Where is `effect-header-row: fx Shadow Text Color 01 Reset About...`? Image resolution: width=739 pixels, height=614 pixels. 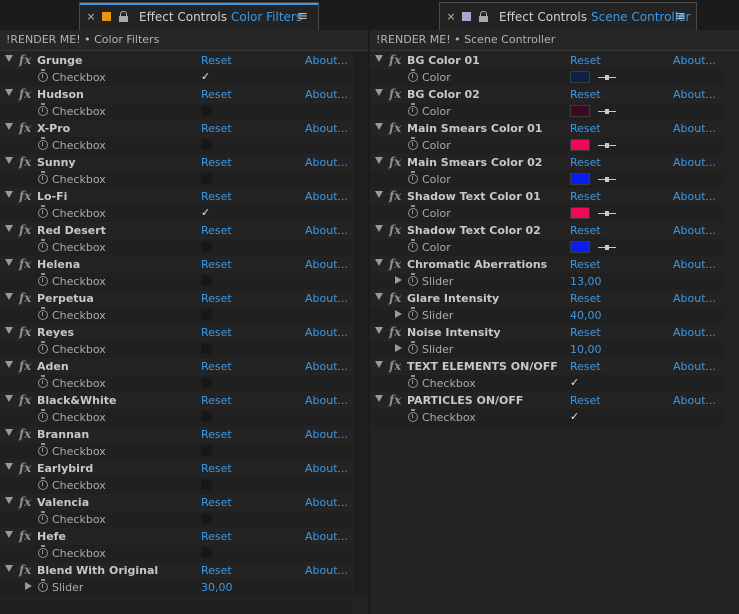 effect-header-row: fx Shadow Text Color 01 Reset About... is located at coordinates (546, 196).